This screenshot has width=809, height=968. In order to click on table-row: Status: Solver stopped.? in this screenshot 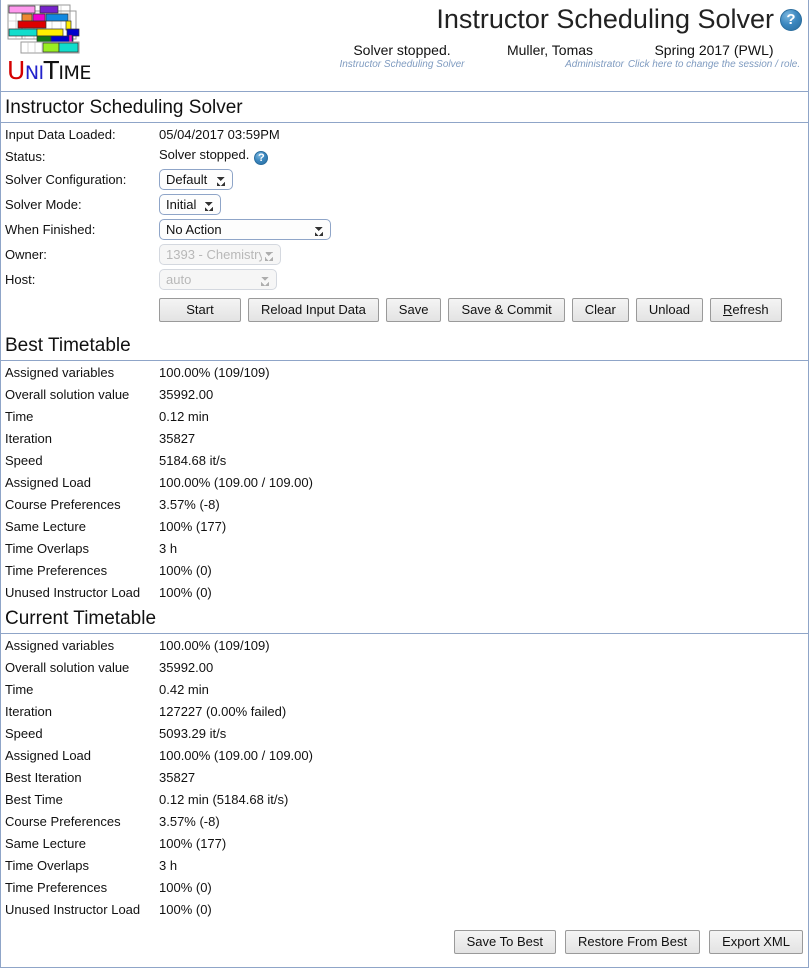, I will do `click(404, 156)`.